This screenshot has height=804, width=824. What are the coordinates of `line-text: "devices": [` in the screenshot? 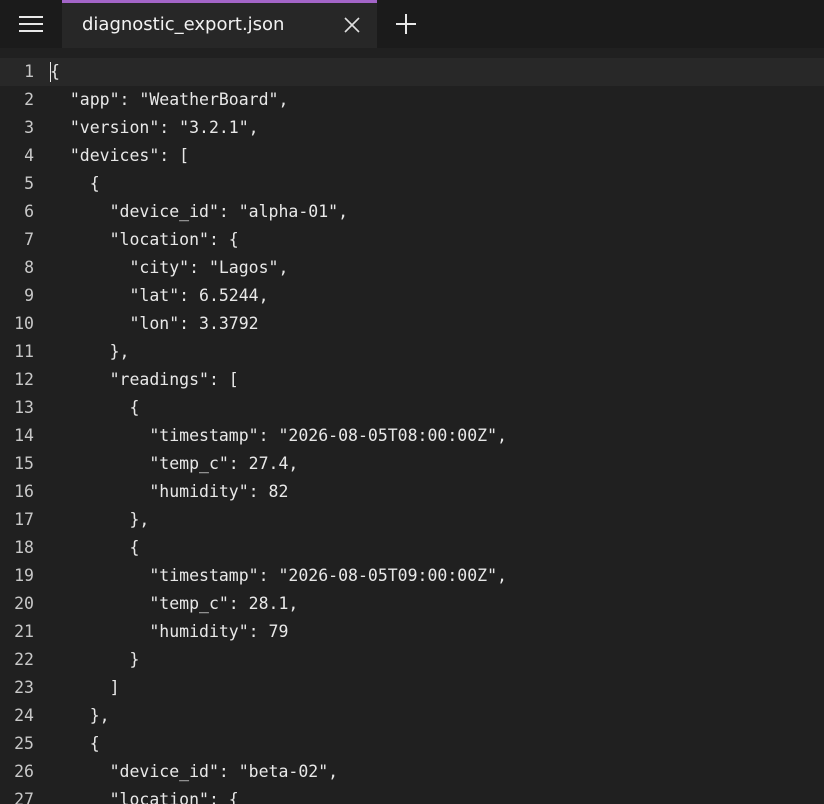 It's located at (119, 156).